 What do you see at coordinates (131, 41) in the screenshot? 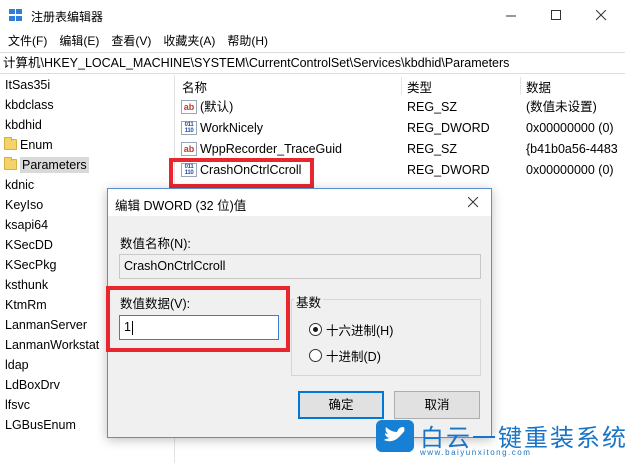
I see `menu-view: 查看(V)` at bounding box center [131, 41].